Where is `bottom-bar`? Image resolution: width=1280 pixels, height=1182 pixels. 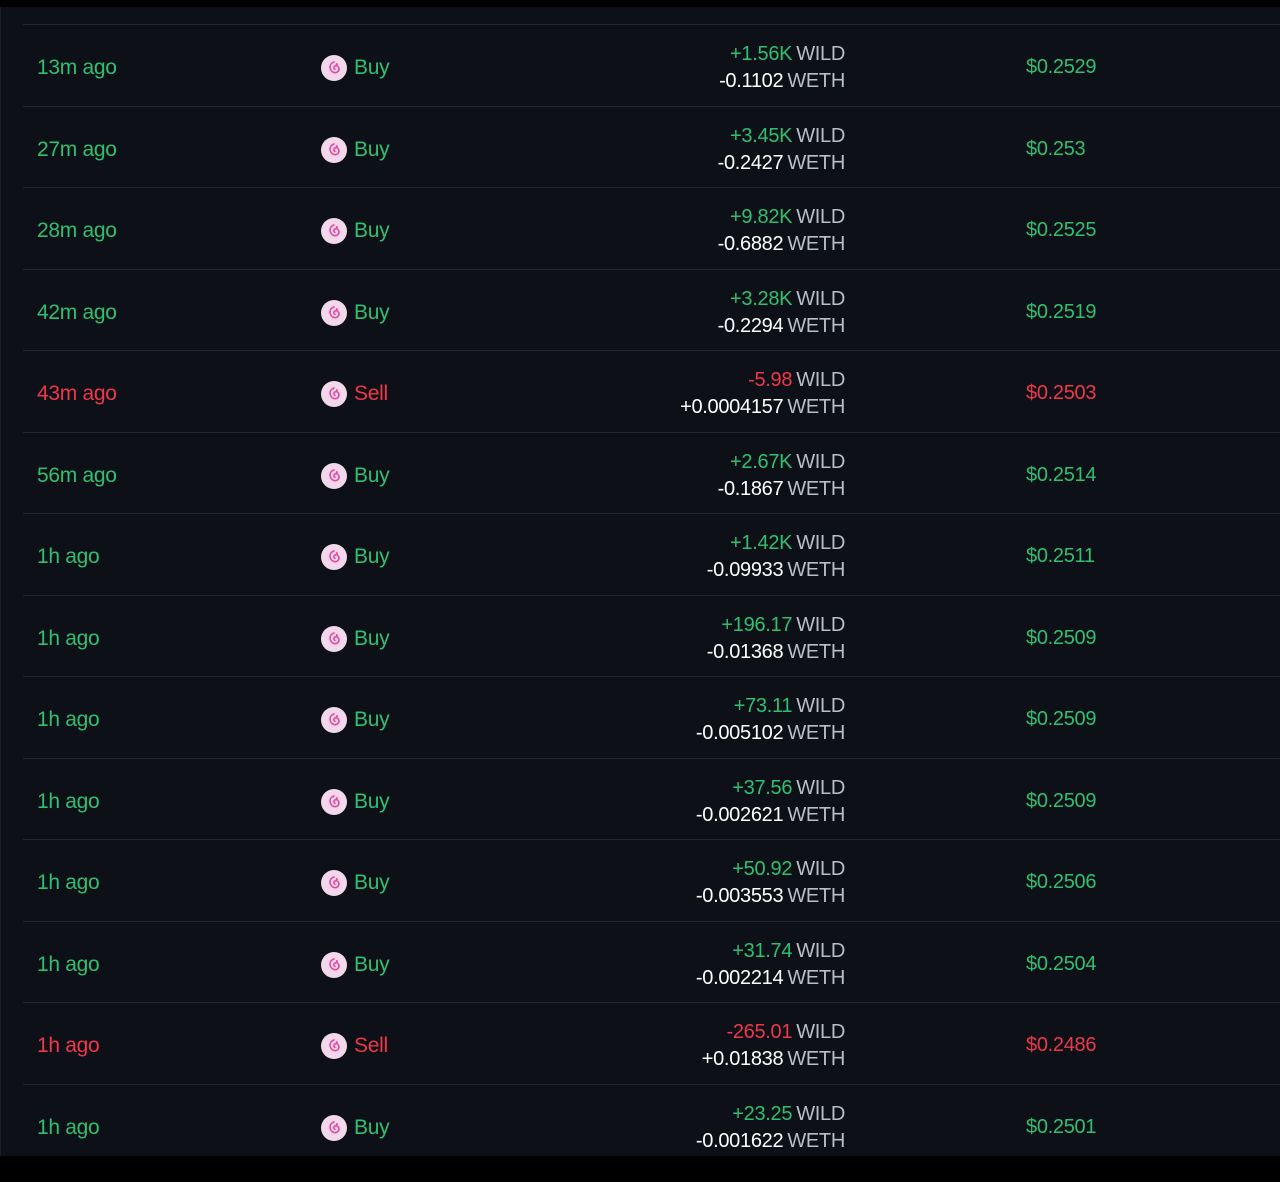 bottom-bar is located at coordinates (640, 1169).